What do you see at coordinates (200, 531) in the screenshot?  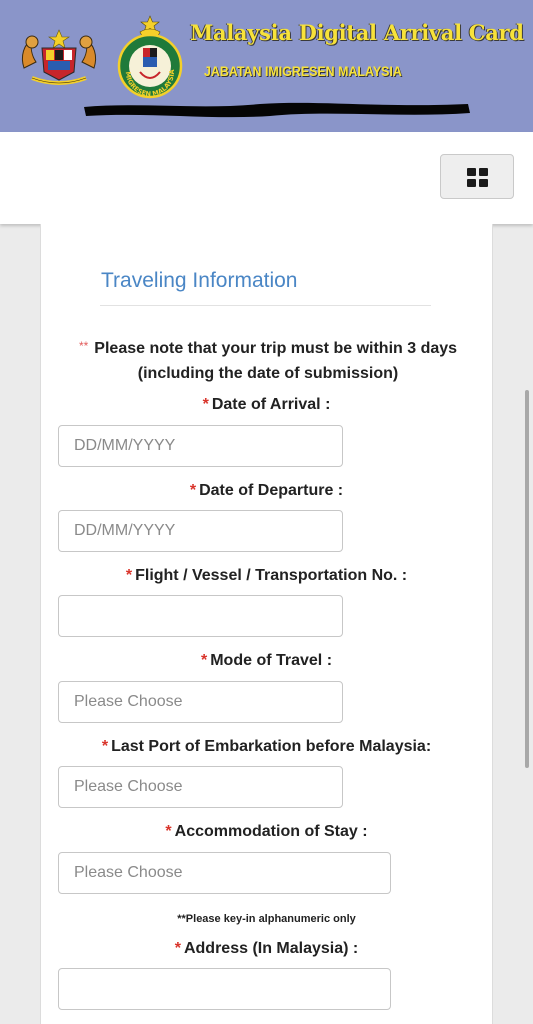 I see `departure-date-input` at bounding box center [200, 531].